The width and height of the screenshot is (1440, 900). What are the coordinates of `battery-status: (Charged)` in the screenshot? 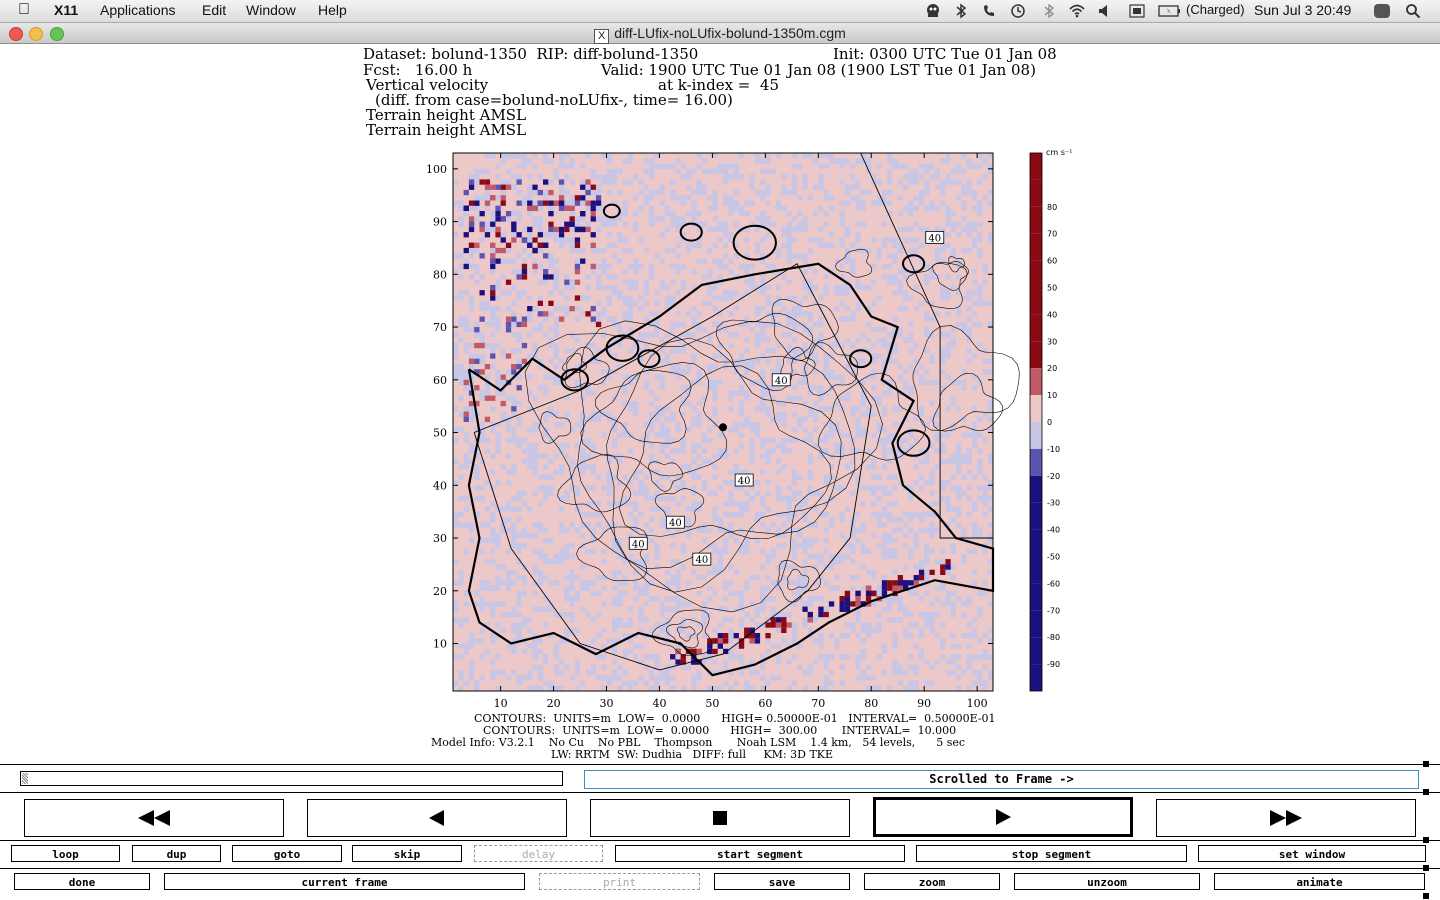 It's located at (1215, 9).